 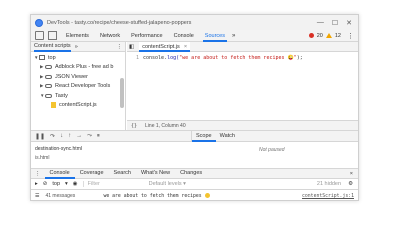 I want to click on code-suffix: );, so click(x=299, y=58).